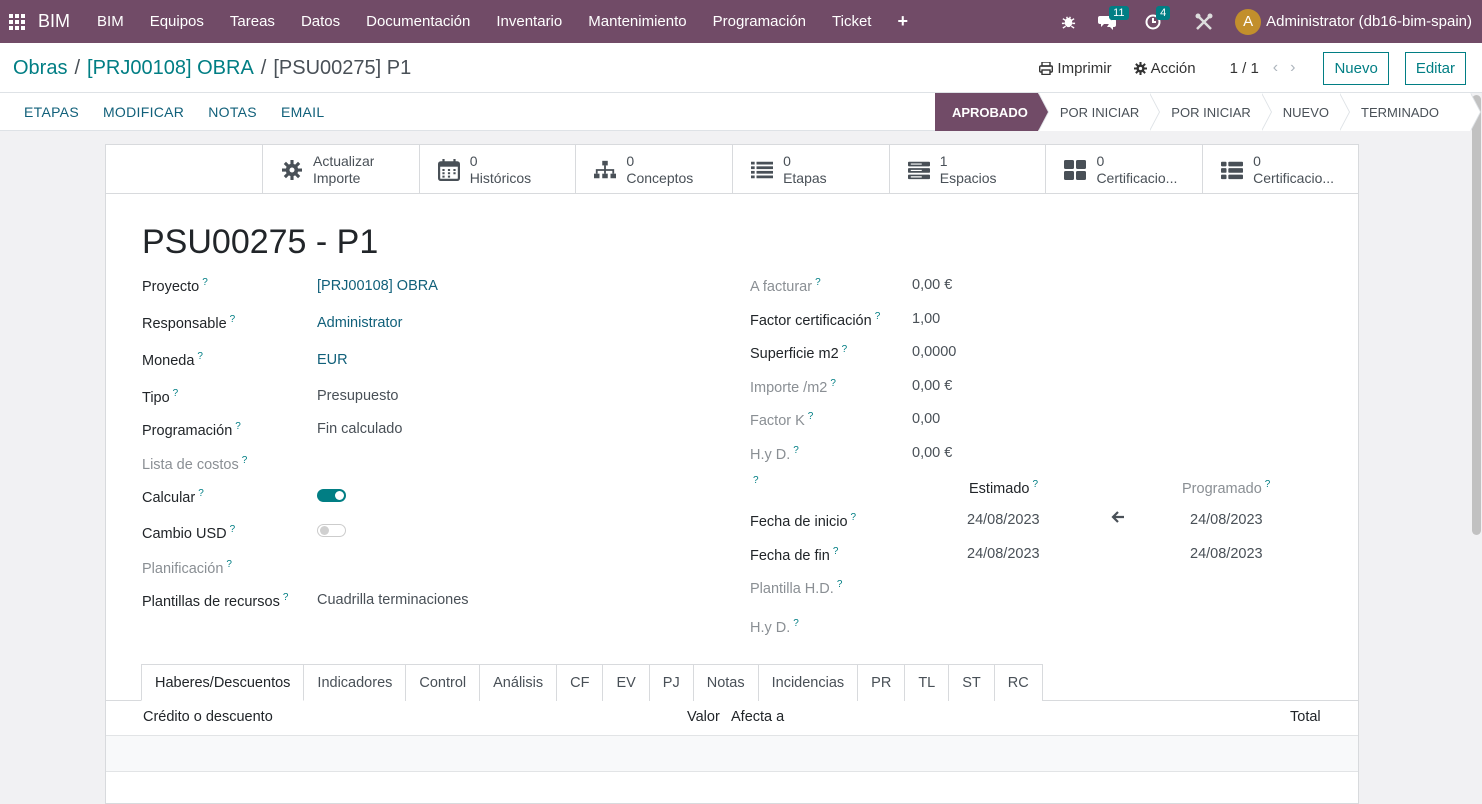 The width and height of the screenshot is (1482, 804). Describe the element at coordinates (331, 495) in the screenshot. I see `calcular-toggle` at that location.